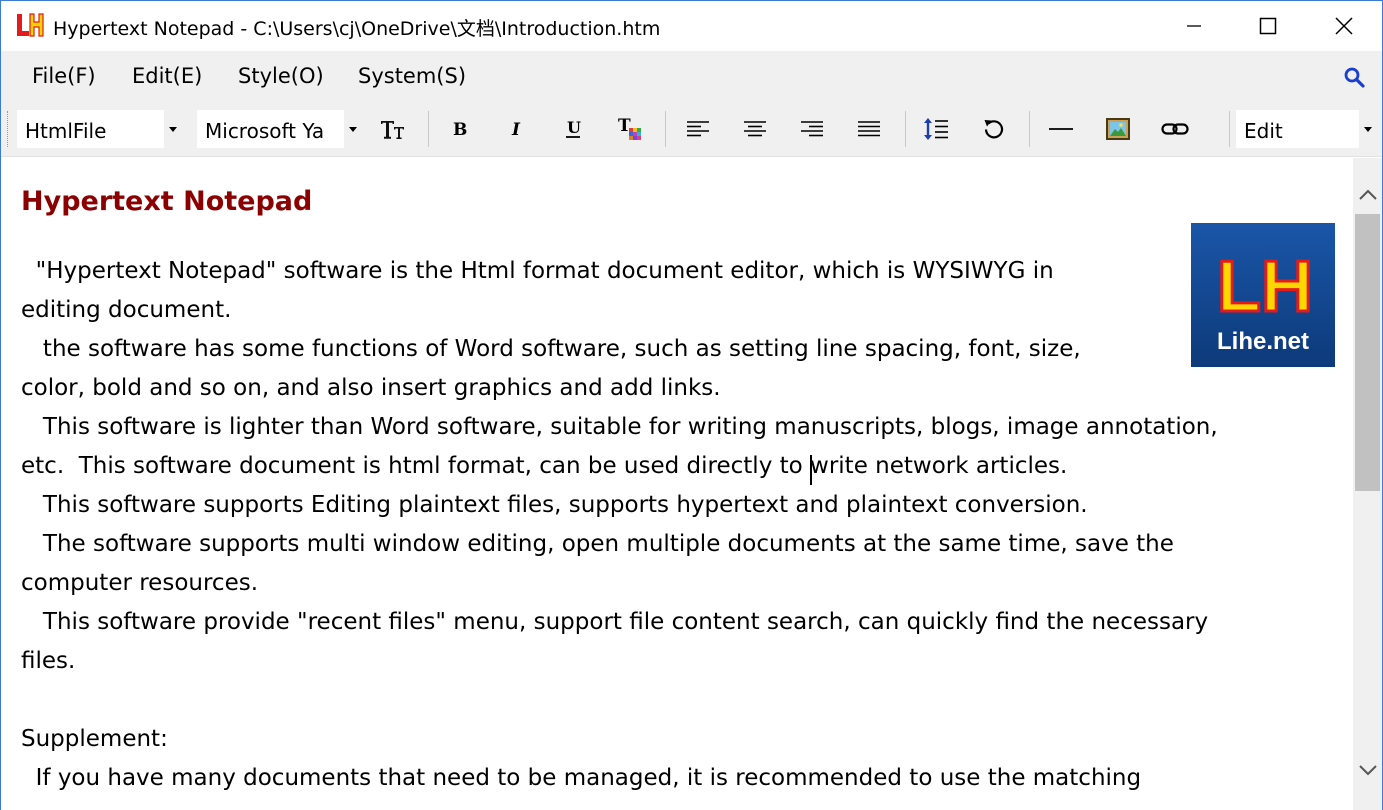 This screenshot has height=810, width=1383. I want to click on document-line: computer resources., so click(140, 583).